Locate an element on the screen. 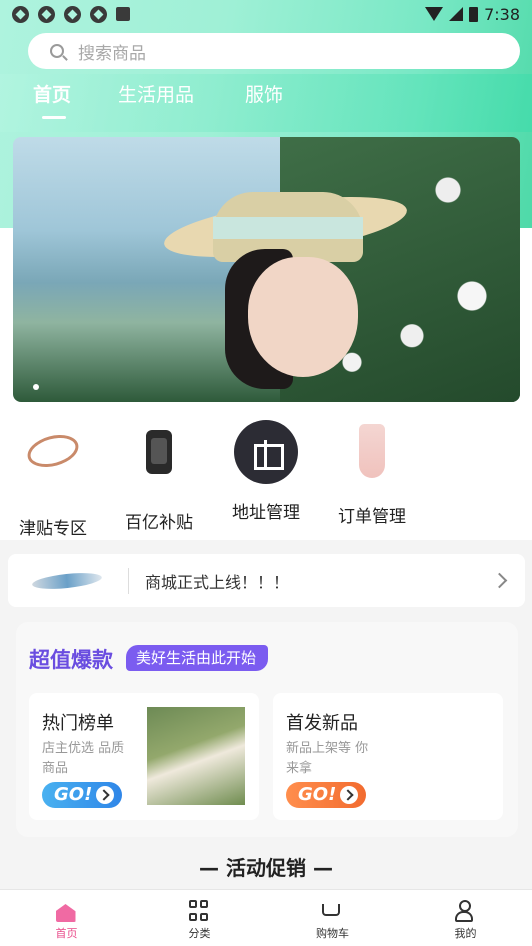 The height and width of the screenshot is (946, 532). tabbar-profile: 我的 is located at coordinates (465, 918).